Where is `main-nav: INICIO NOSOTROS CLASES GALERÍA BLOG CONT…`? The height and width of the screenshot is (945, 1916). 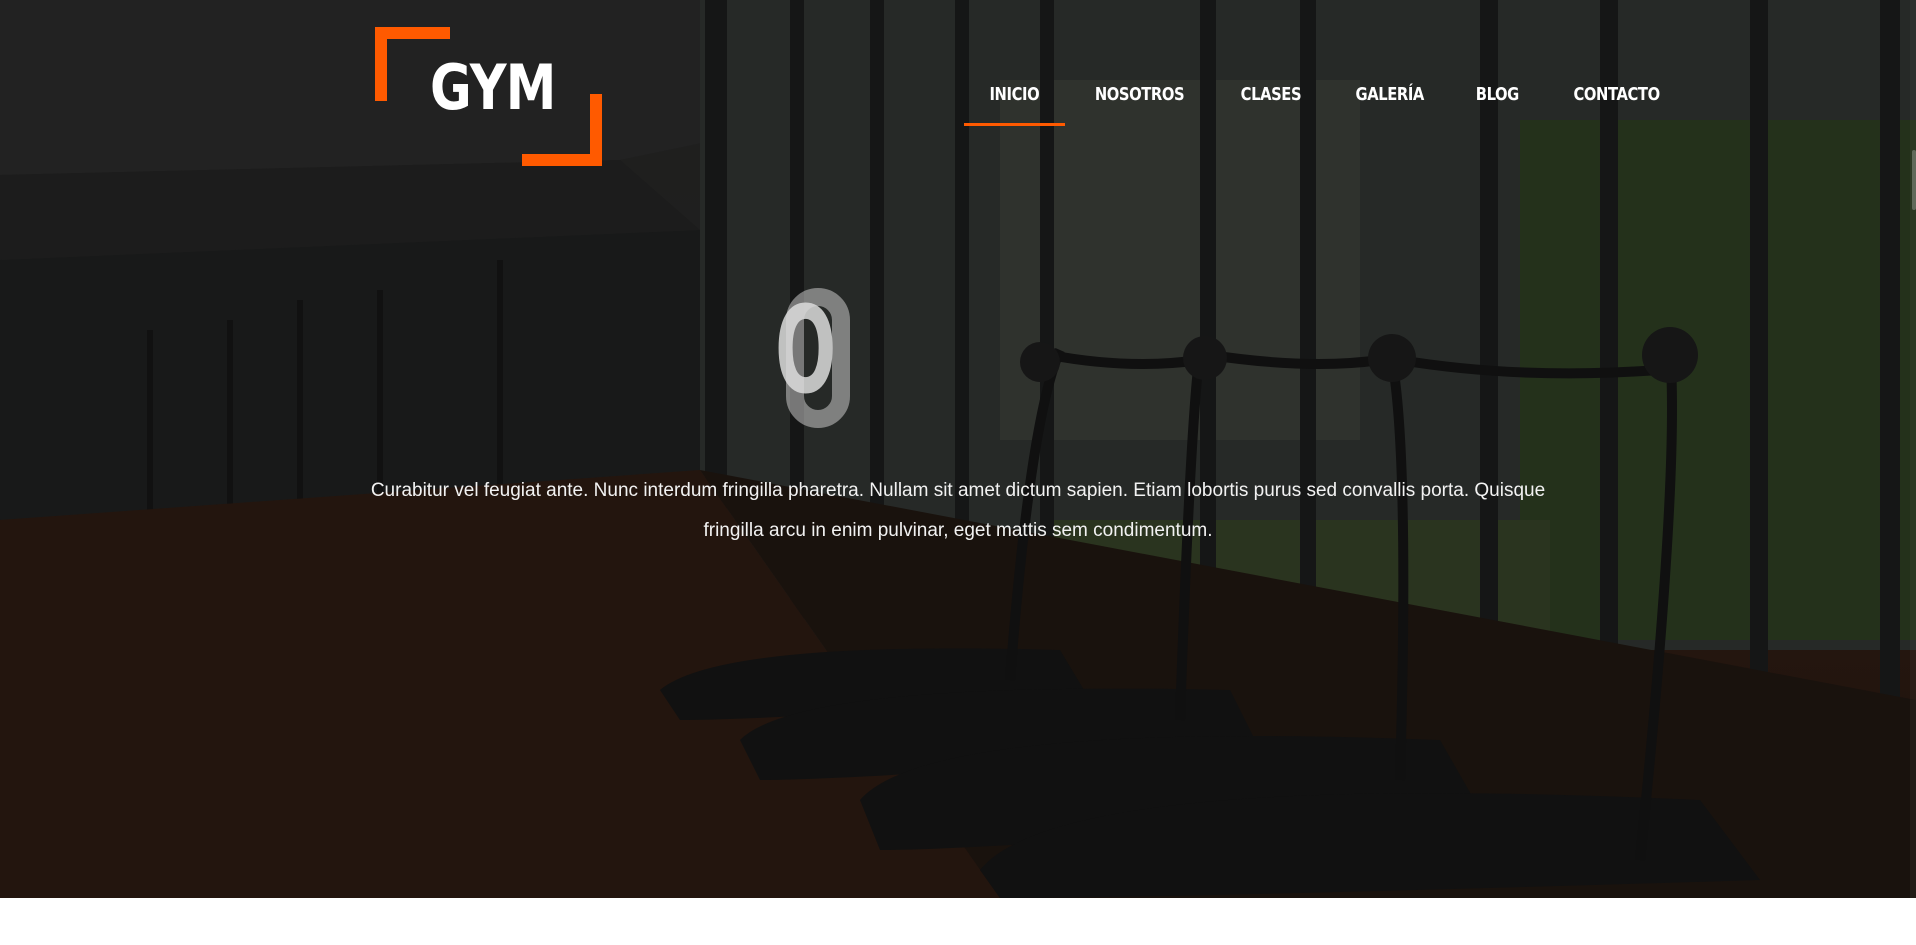
main-nav: INICIO NOSOTROS CLASES GALERÍA BLOG CONT… is located at coordinates (1326, 106).